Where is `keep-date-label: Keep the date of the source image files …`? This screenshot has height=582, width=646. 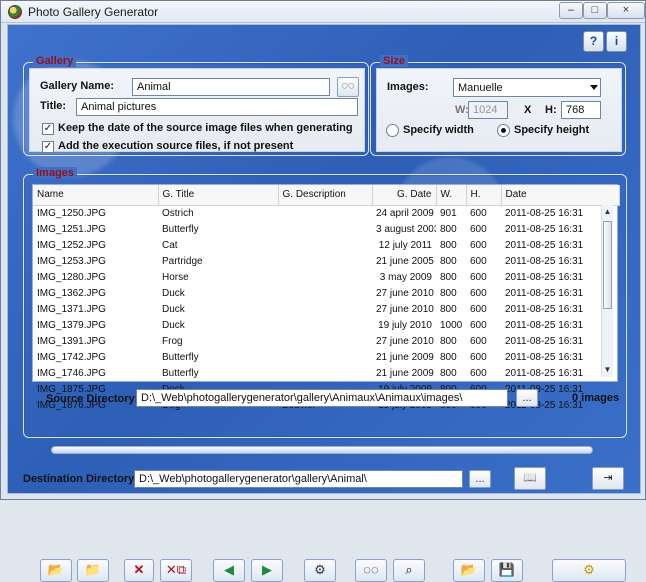 keep-date-label: Keep the date of the source image files … is located at coordinates (205, 128).